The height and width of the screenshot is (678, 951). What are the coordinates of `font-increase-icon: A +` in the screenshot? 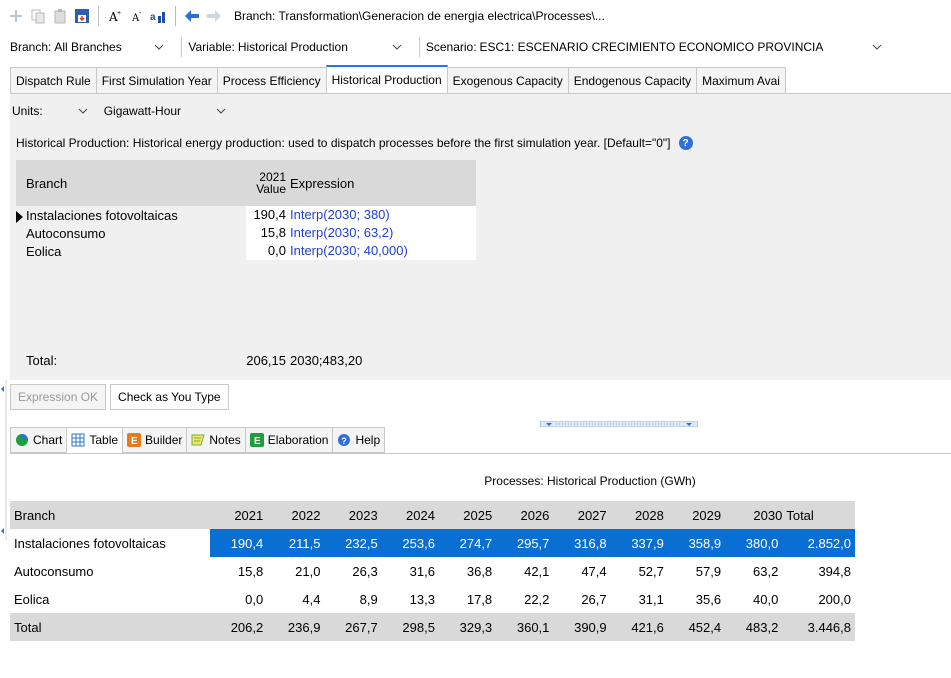 It's located at (115, 16).